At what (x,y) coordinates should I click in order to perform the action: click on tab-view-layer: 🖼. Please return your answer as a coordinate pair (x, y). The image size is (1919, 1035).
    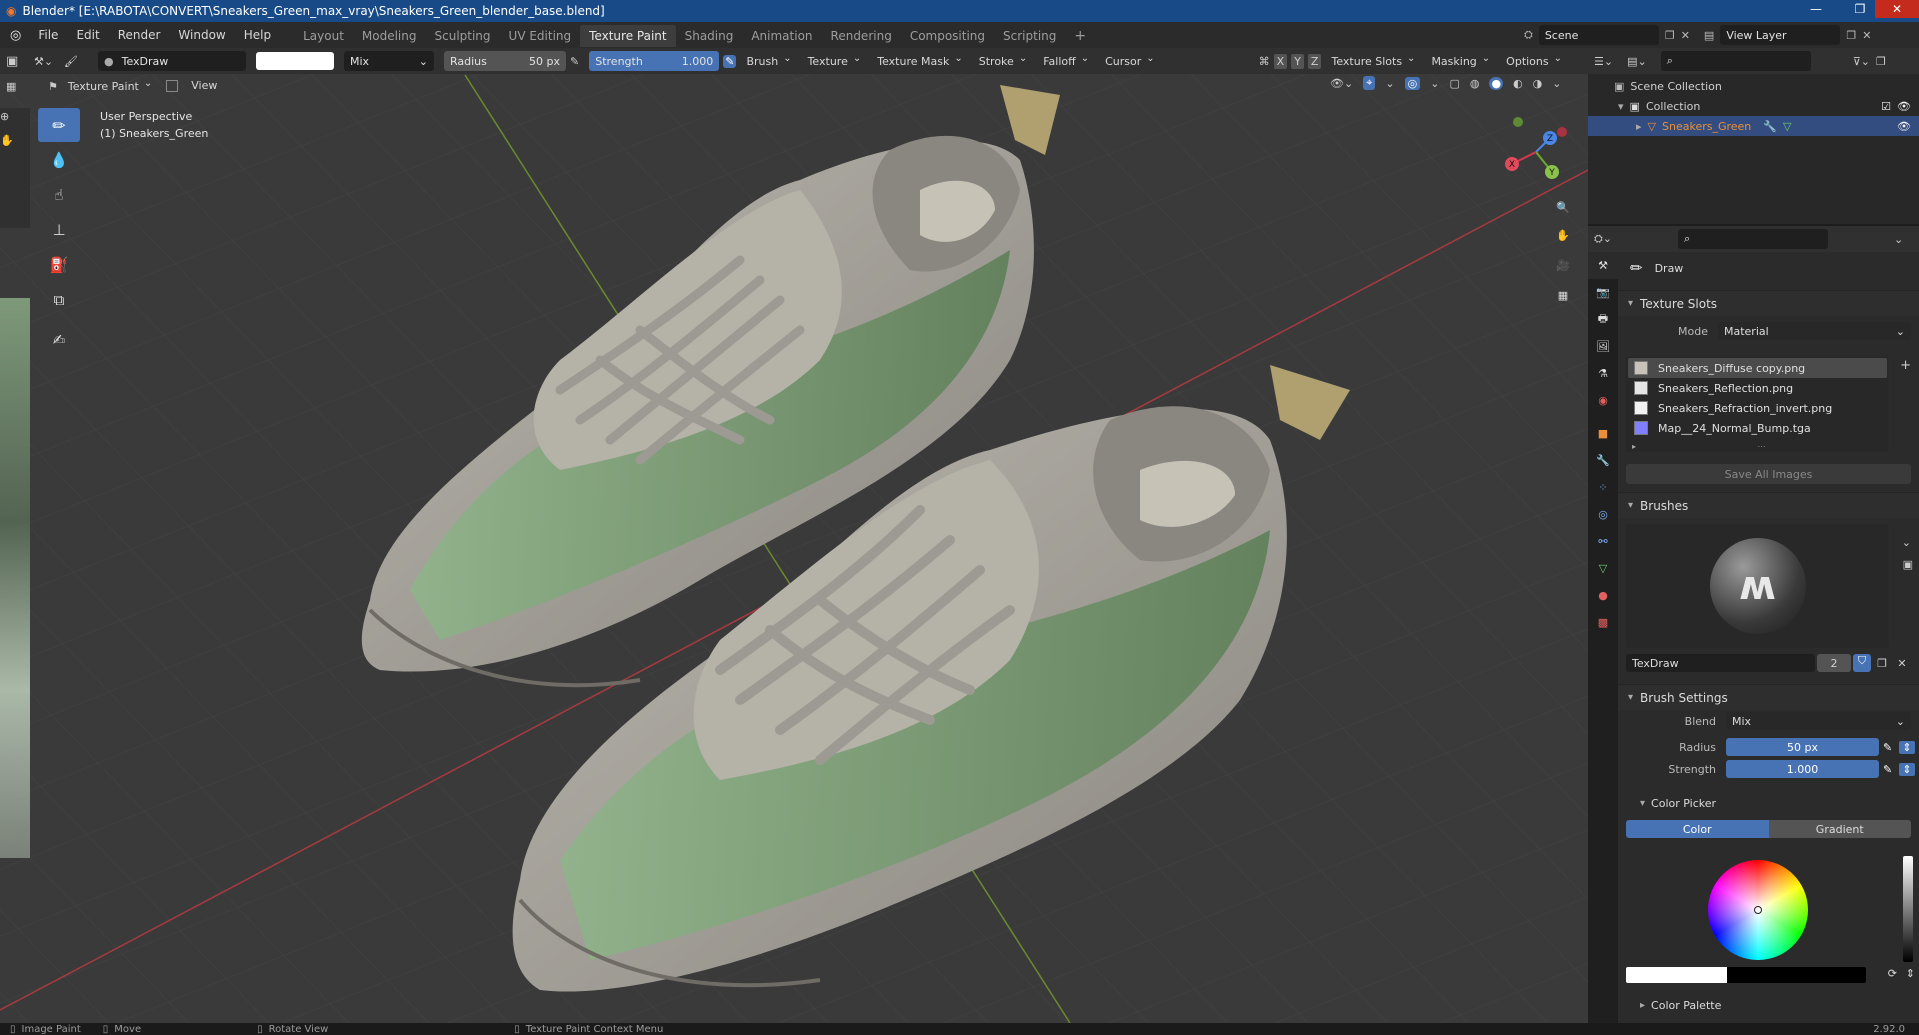
    Looking at the image, I should click on (1603, 346).